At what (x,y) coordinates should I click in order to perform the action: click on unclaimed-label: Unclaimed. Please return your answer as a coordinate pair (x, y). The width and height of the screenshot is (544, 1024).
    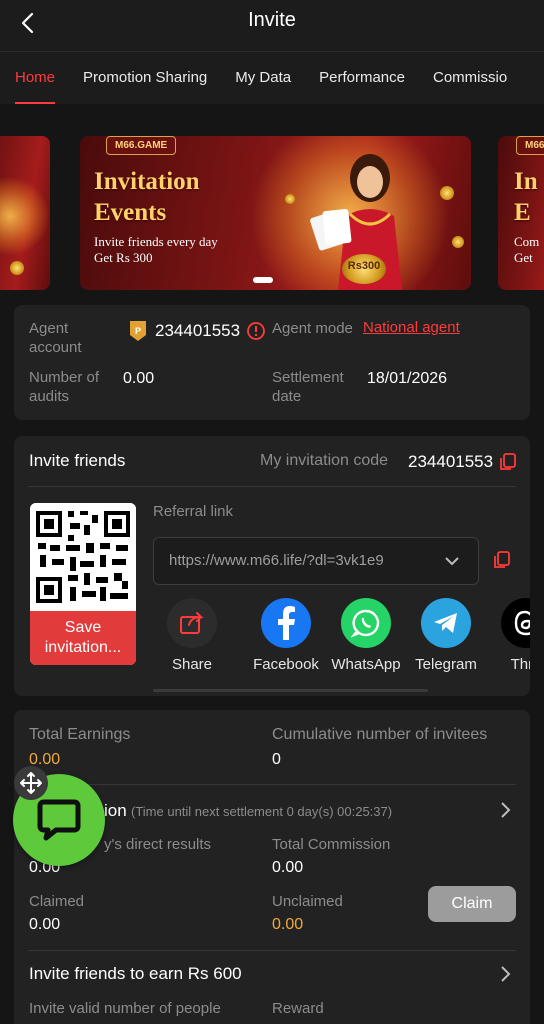
    Looking at the image, I should click on (307, 901).